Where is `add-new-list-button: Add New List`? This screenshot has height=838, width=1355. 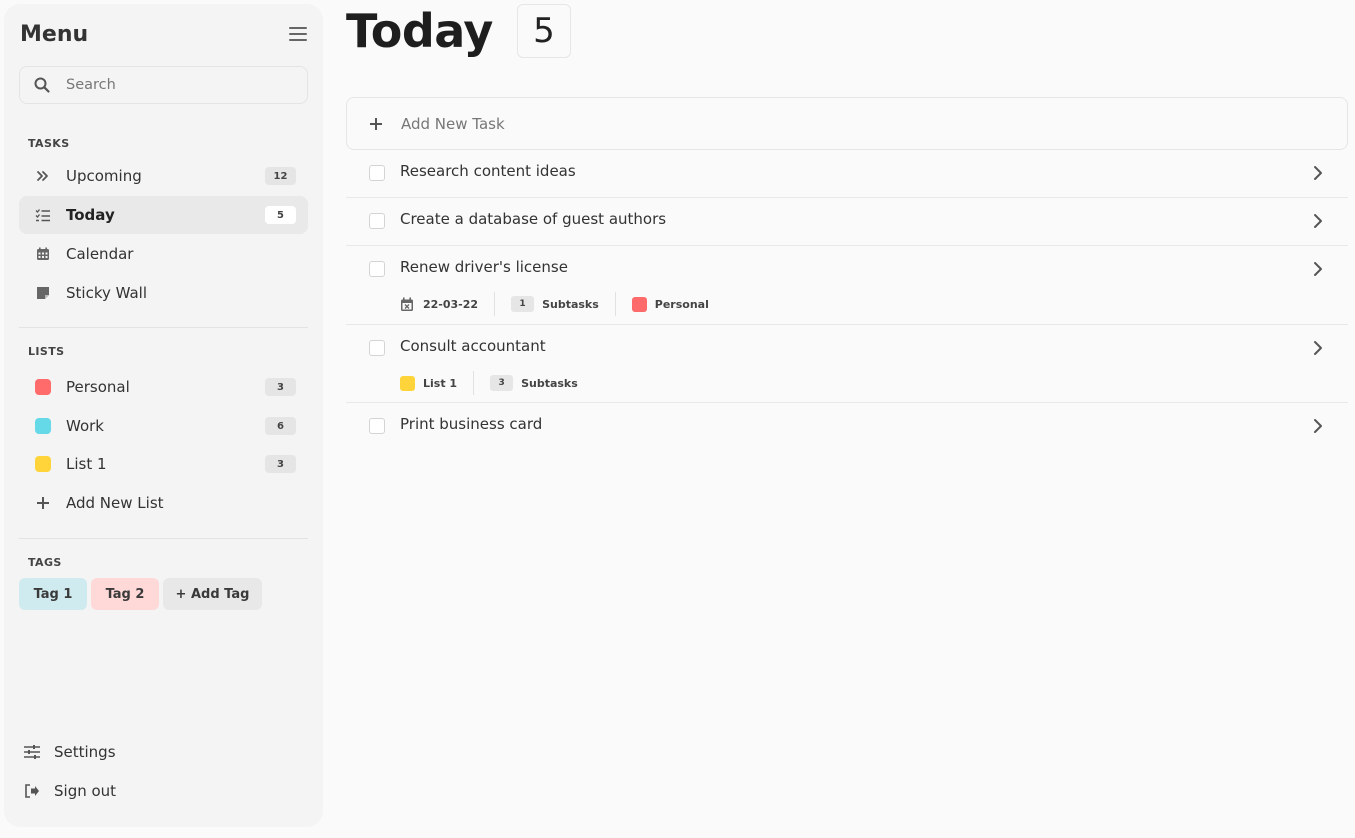
add-new-list-button: Add New List is located at coordinates (163, 503).